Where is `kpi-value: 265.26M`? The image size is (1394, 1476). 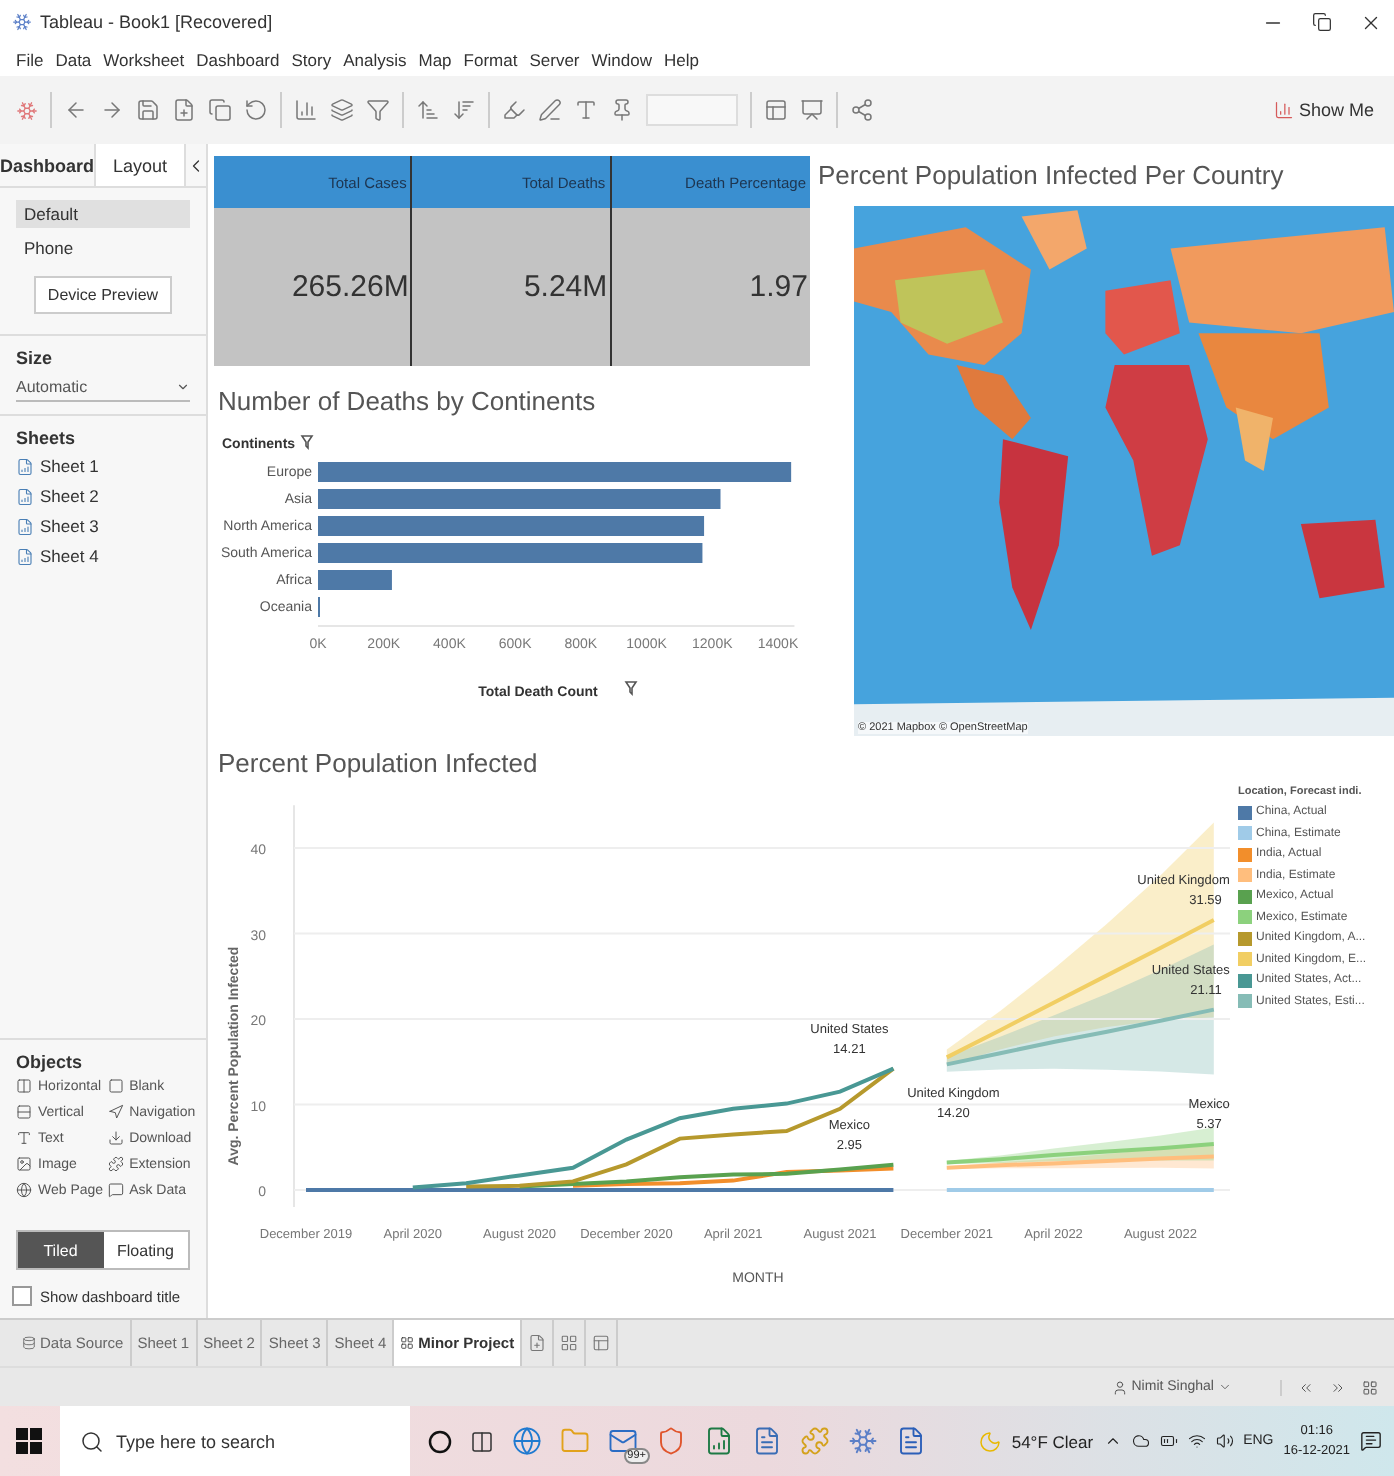
kpi-value: 265.26M is located at coordinates (350, 288).